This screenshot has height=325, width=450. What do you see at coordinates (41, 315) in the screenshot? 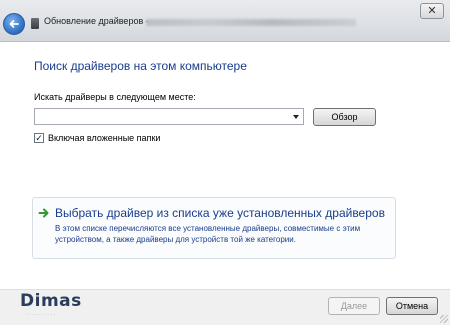
I see `watermark-subtitle: · · · · · · · · · ·` at bounding box center [41, 315].